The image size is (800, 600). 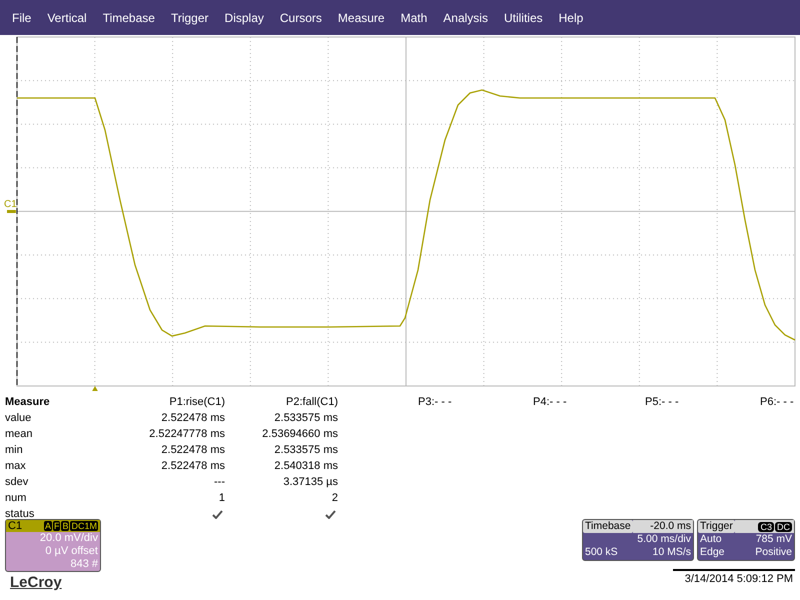 I want to click on row-label: min, so click(x=14, y=450).